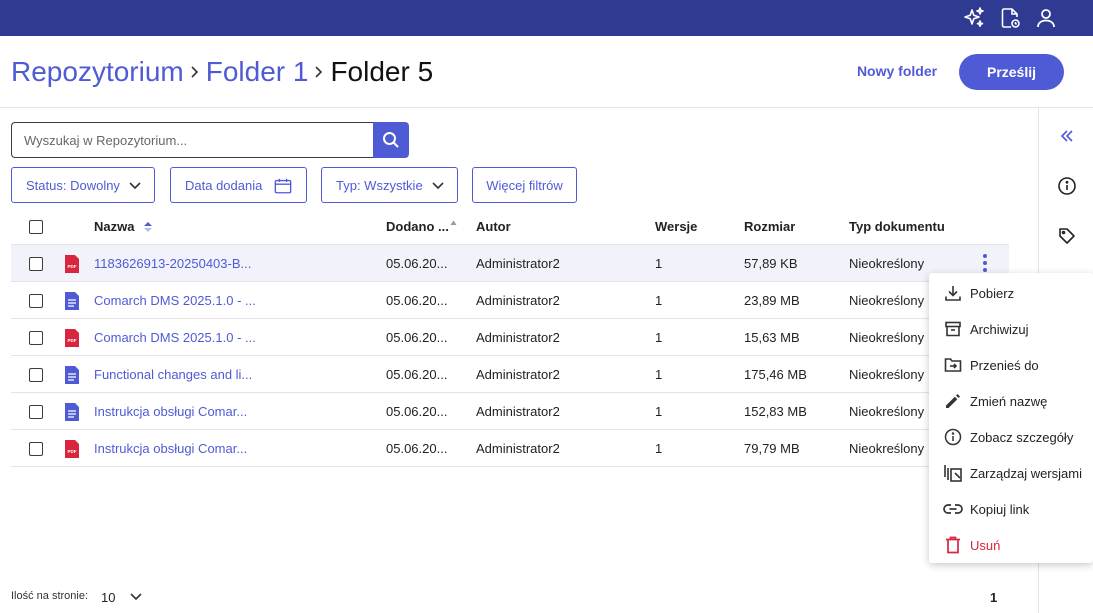 This screenshot has width=1093, height=613. What do you see at coordinates (999, 329) in the screenshot?
I see `menu-item-label: Archiwizuj` at bounding box center [999, 329].